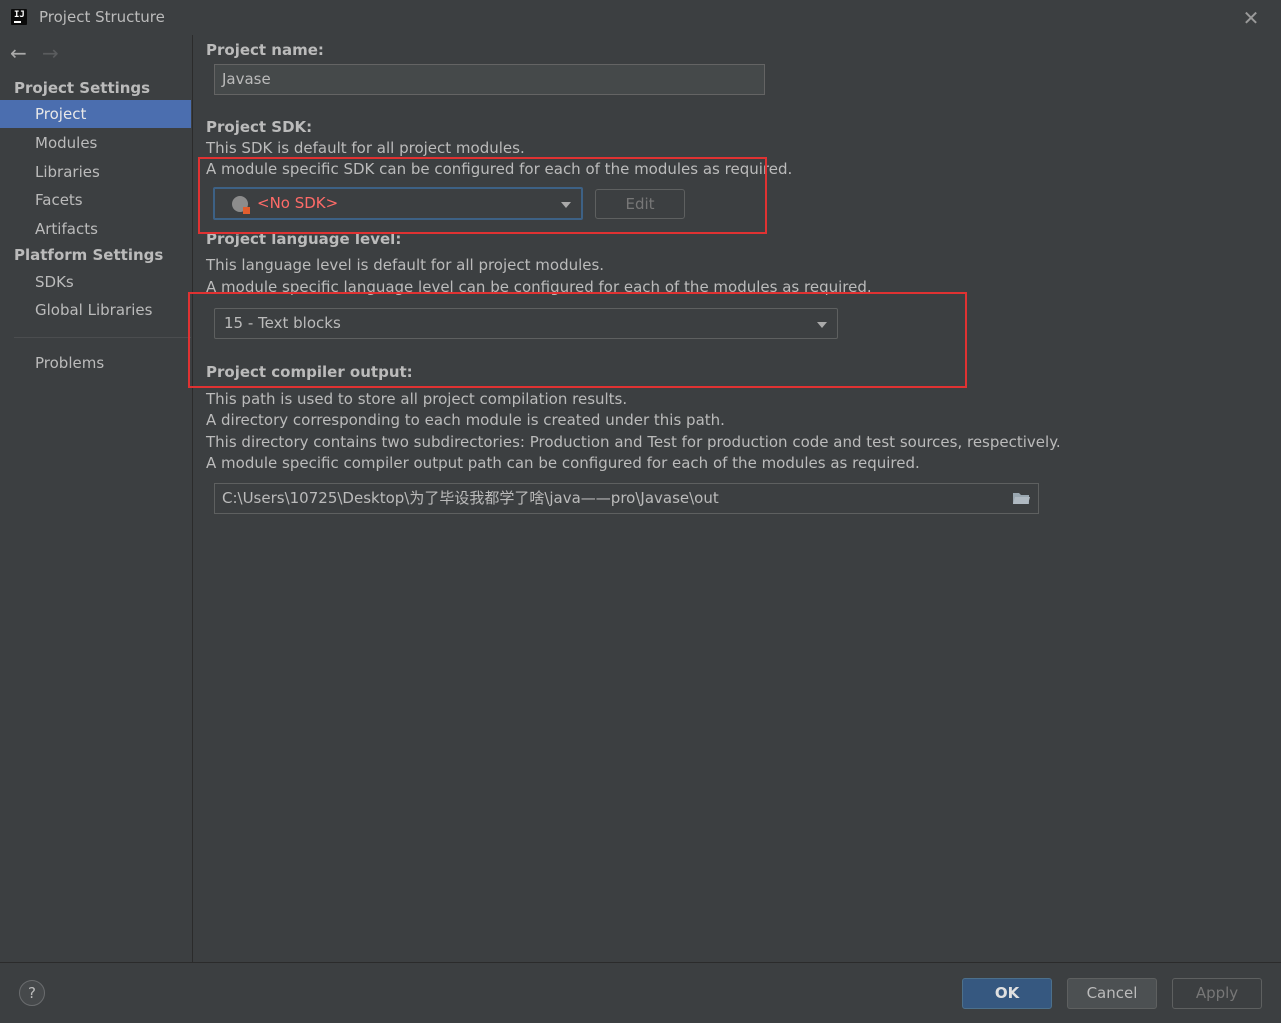  What do you see at coordinates (95, 282) in the screenshot?
I see `sidebar-item-sdks: SDKs` at bounding box center [95, 282].